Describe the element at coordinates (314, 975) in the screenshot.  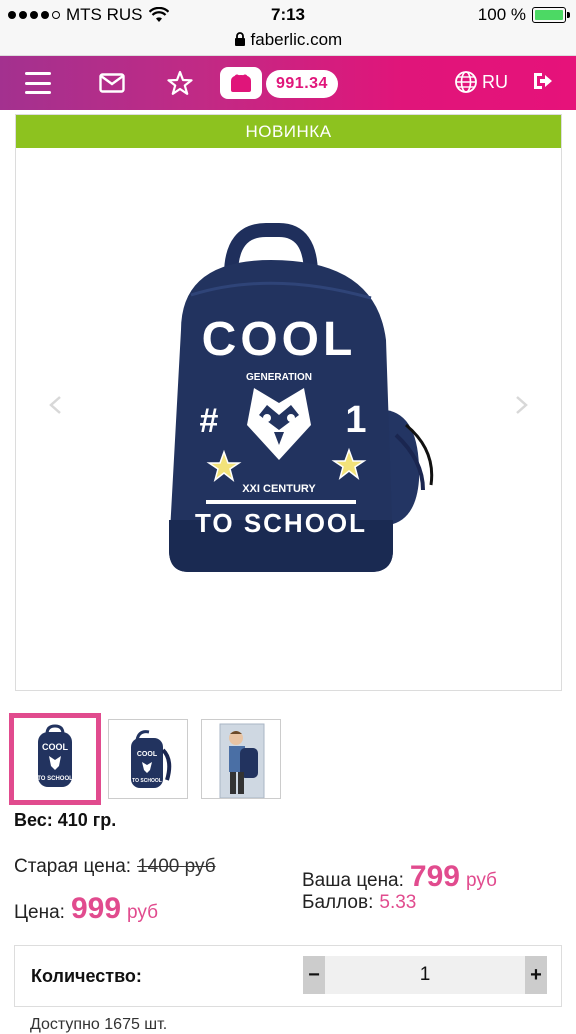
I see `quantity-decrease-button: −` at that location.